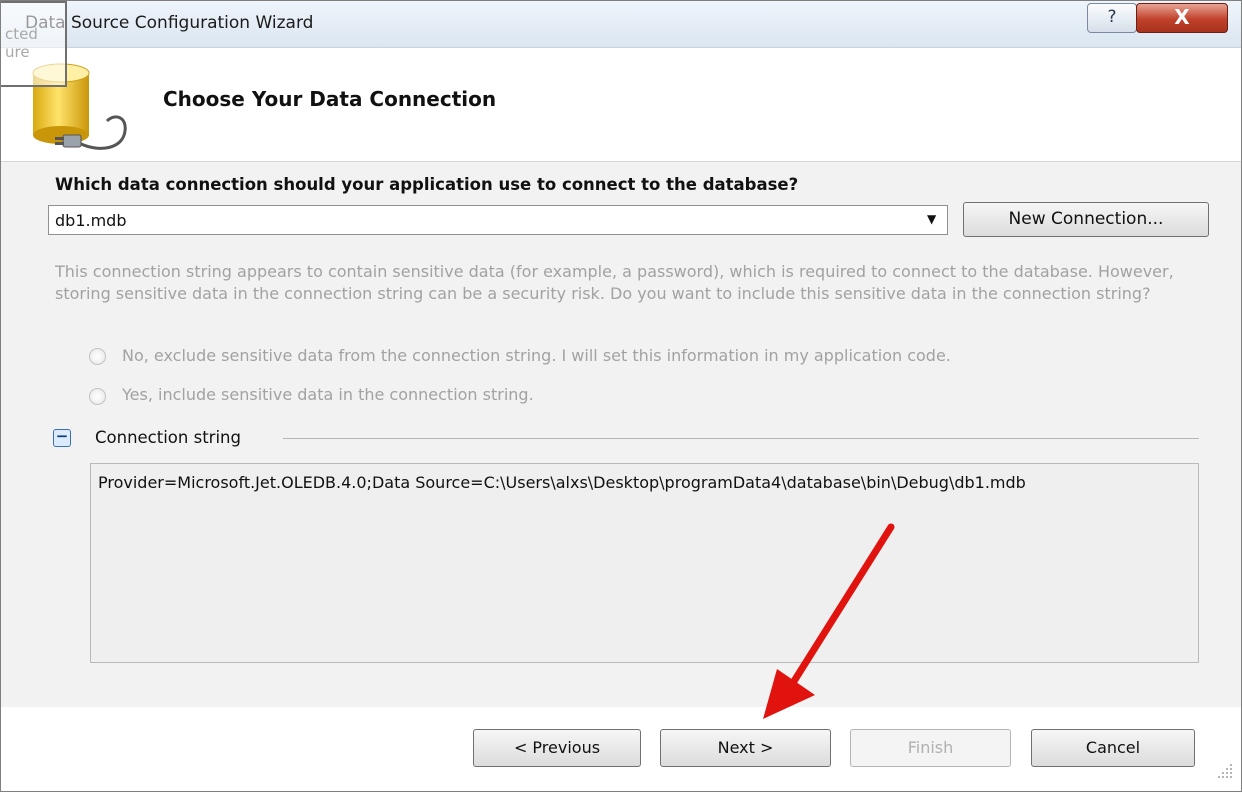 This screenshot has width=1242, height=792. I want to click on window-title: Data Source Configuration Wizard, so click(169, 23).